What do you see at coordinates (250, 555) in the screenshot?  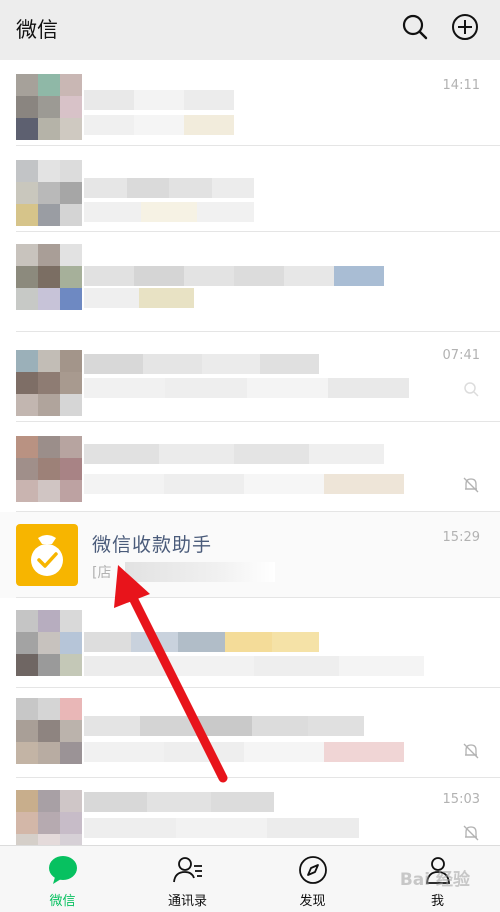 I see `chat-row-wechat-pay-assistant: 微信收款助手 [店 15:29` at bounding box center [250, 555].